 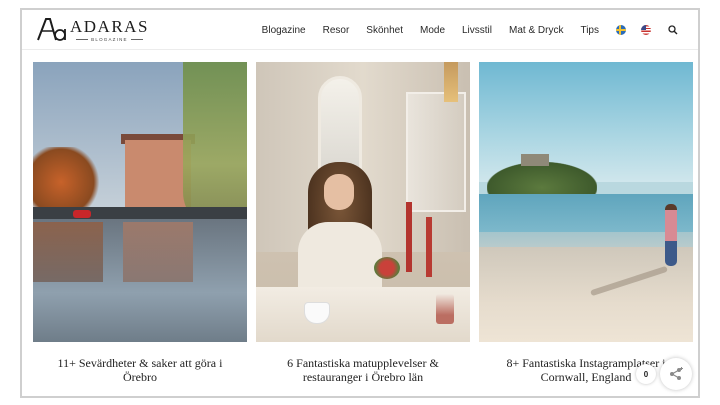 I want to click on brand-tagline: BLOGAZINE, so click(x=109, y=39).